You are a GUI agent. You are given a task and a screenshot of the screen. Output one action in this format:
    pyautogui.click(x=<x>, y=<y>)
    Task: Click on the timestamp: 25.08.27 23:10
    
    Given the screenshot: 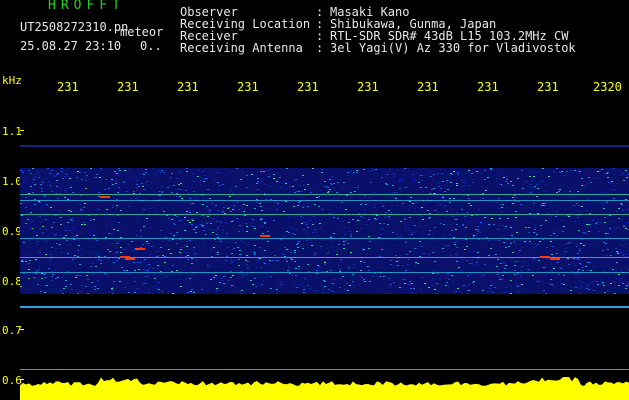 What is the action you would take?
    pyautogui.click(x=71, y=46)
    